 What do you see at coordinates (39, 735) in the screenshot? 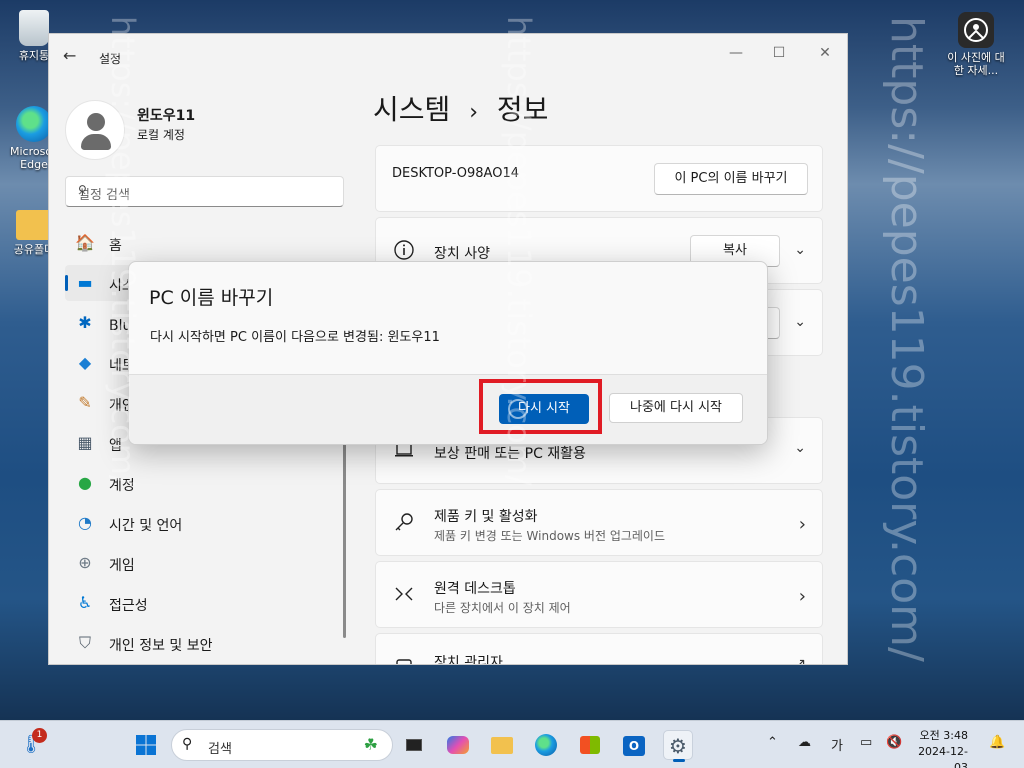
I see `notification-badge: 1` at bounding box center [39, 735].